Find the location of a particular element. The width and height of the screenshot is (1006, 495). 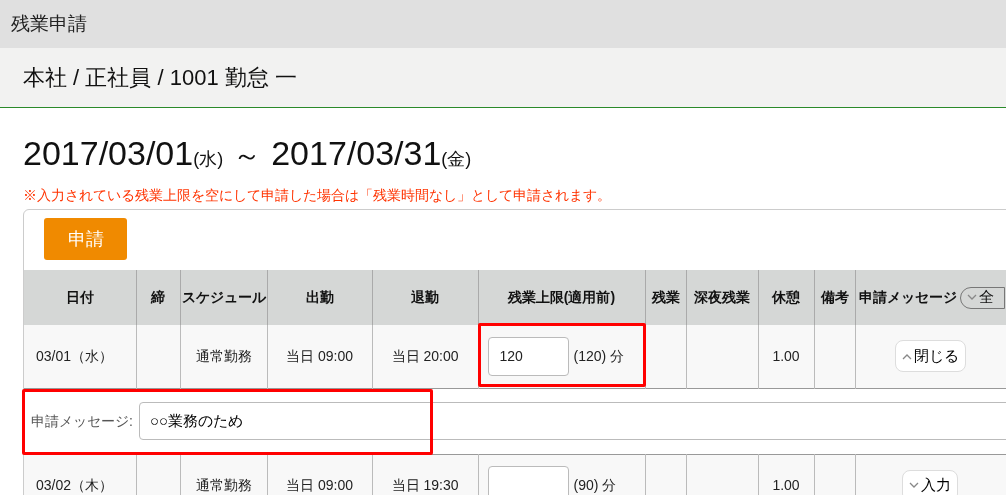

notice-text: ※入力されている残業上限を空にして申請した場合は「残業時間なし」として申請されます。 is located at coordinates (317, 195).